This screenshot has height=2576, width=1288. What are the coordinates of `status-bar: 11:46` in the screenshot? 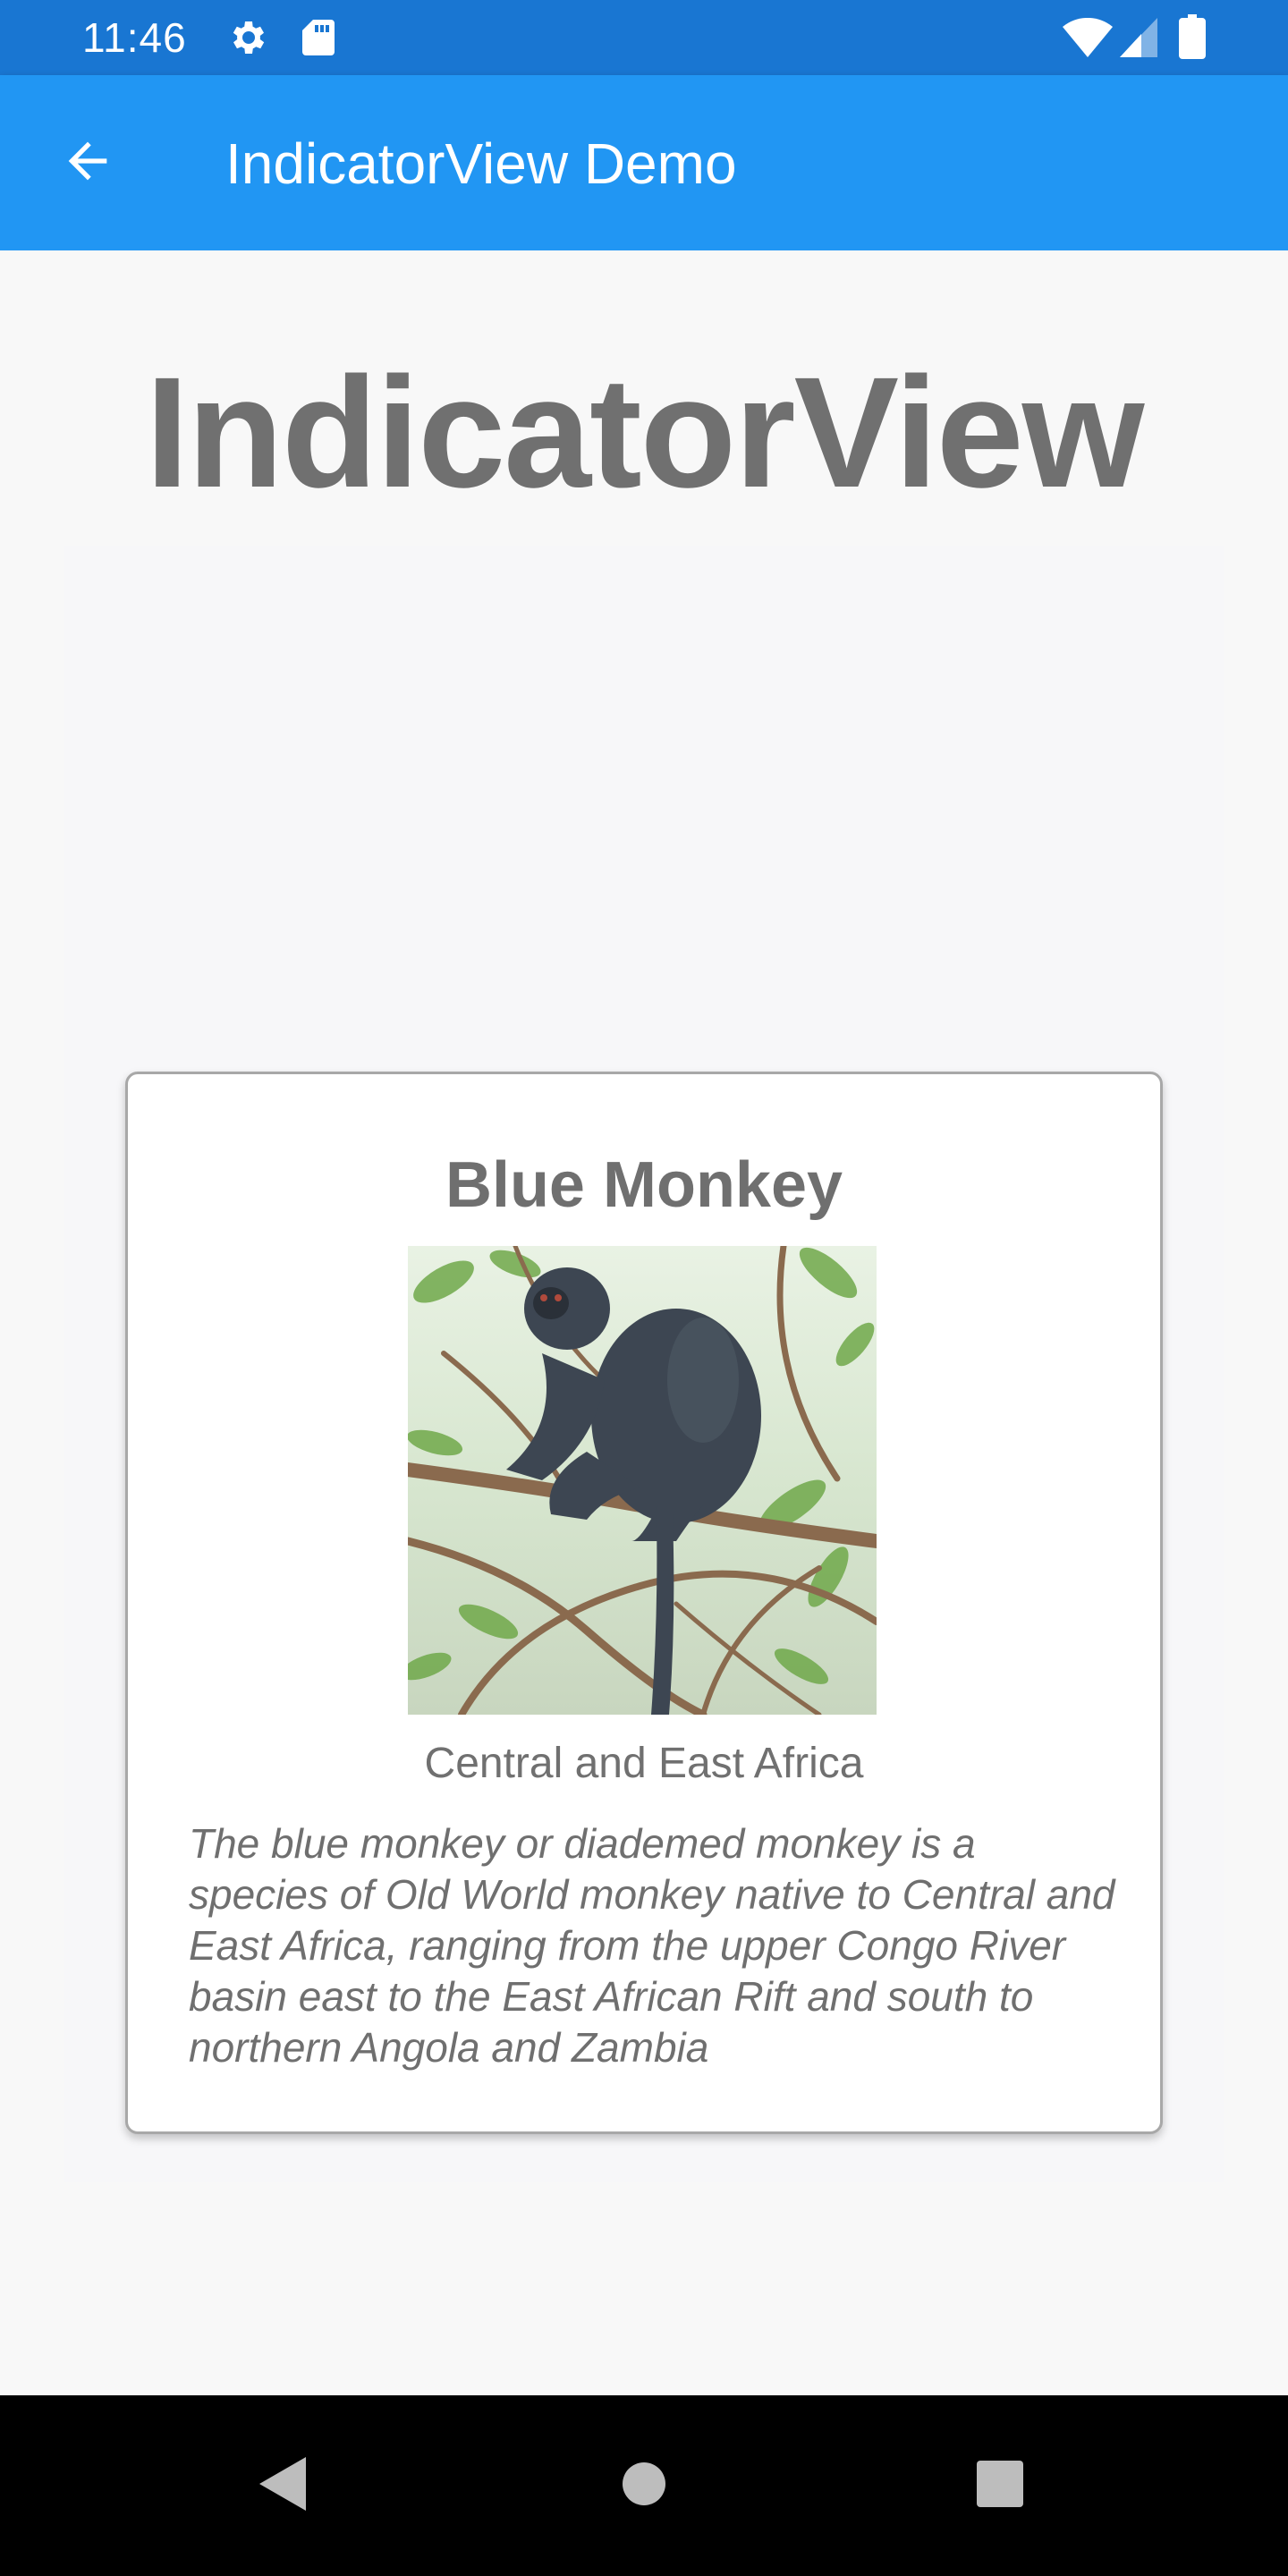 It's located at (644, 37).